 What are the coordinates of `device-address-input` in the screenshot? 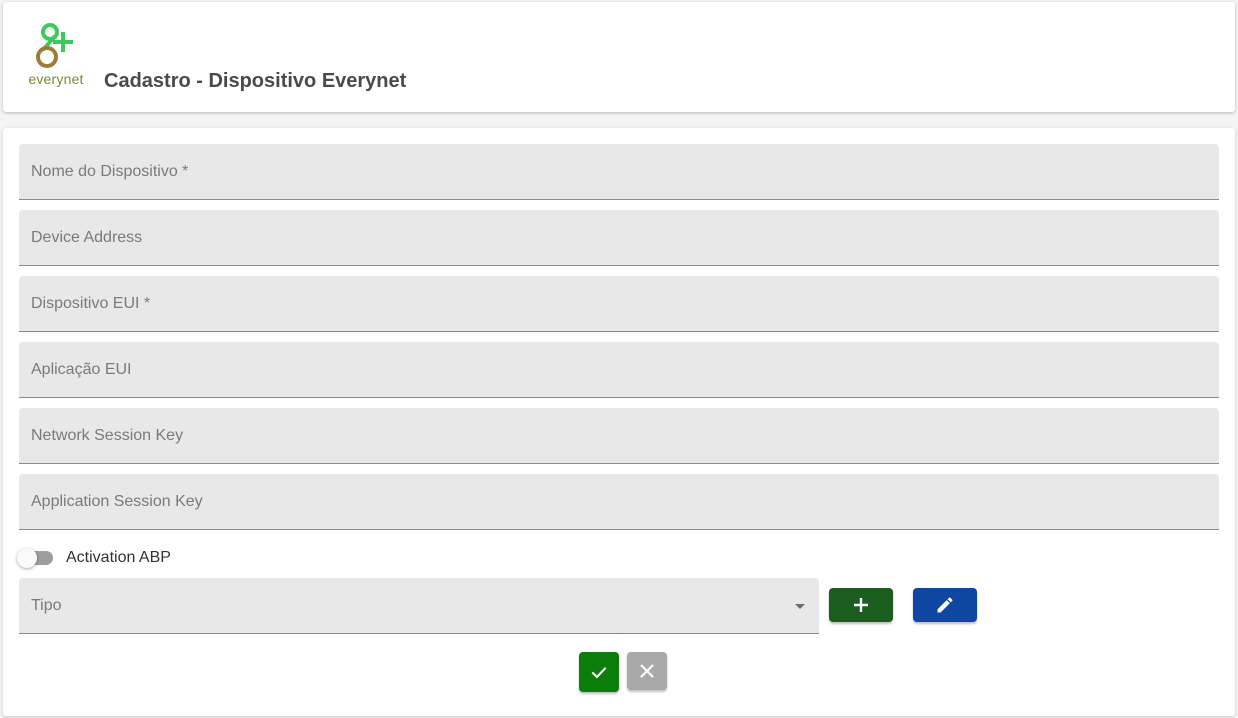 It's located at (619, 237).